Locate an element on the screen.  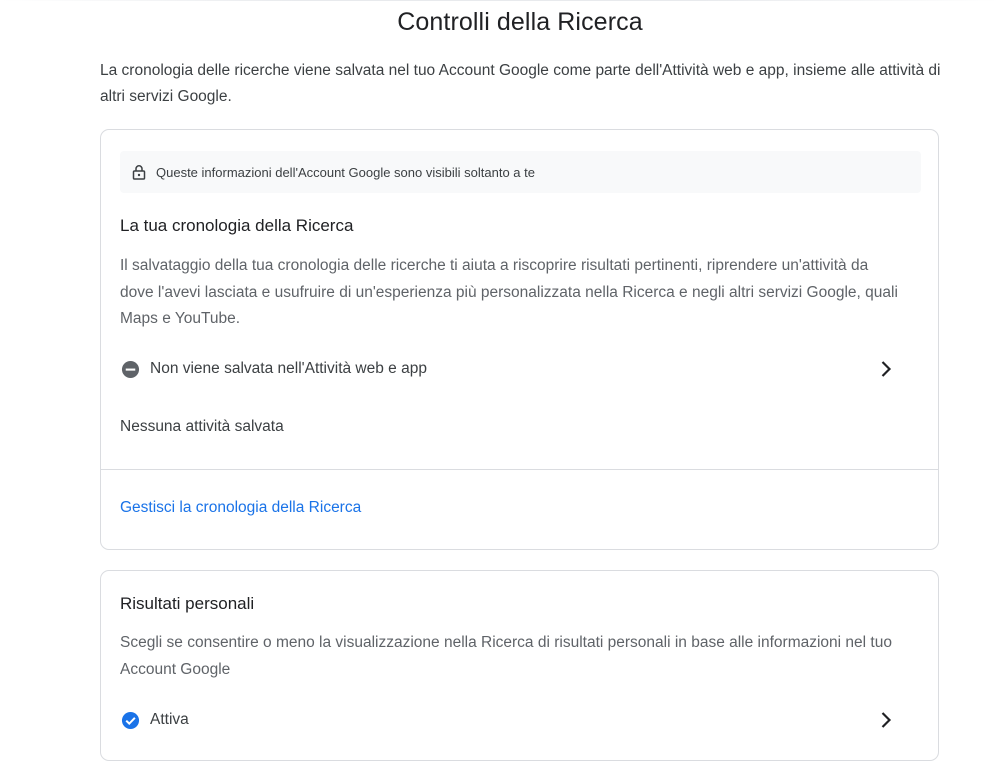
personal-results-status: Attiva is located at coordinates (169, 719).